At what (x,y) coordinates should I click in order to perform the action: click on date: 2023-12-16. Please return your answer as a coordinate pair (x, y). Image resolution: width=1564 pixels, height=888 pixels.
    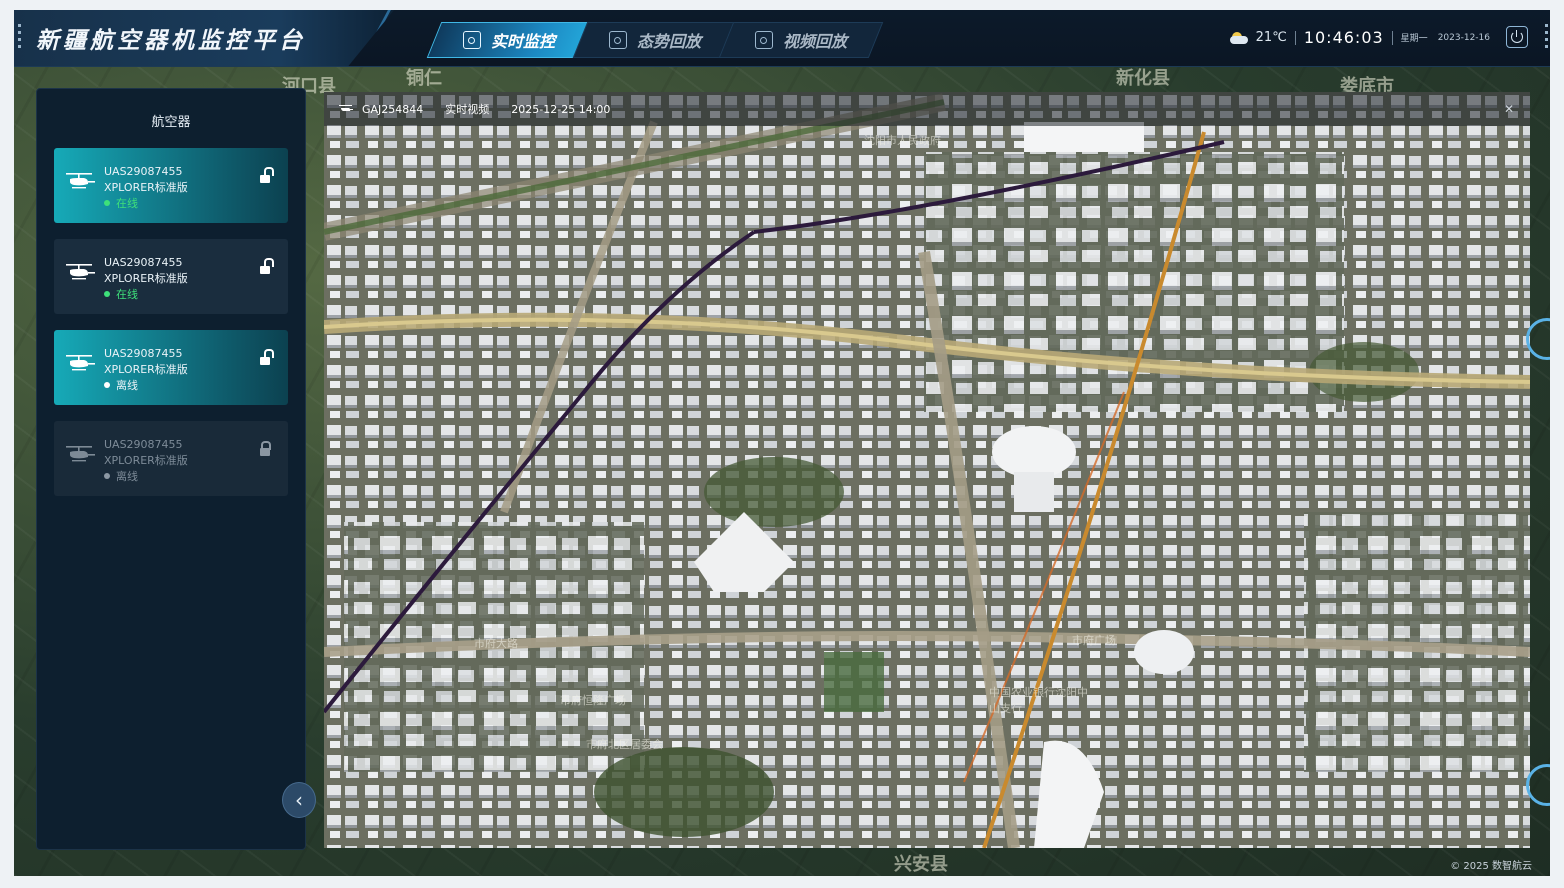
    Looking at the image, I should click on (1463, 37).